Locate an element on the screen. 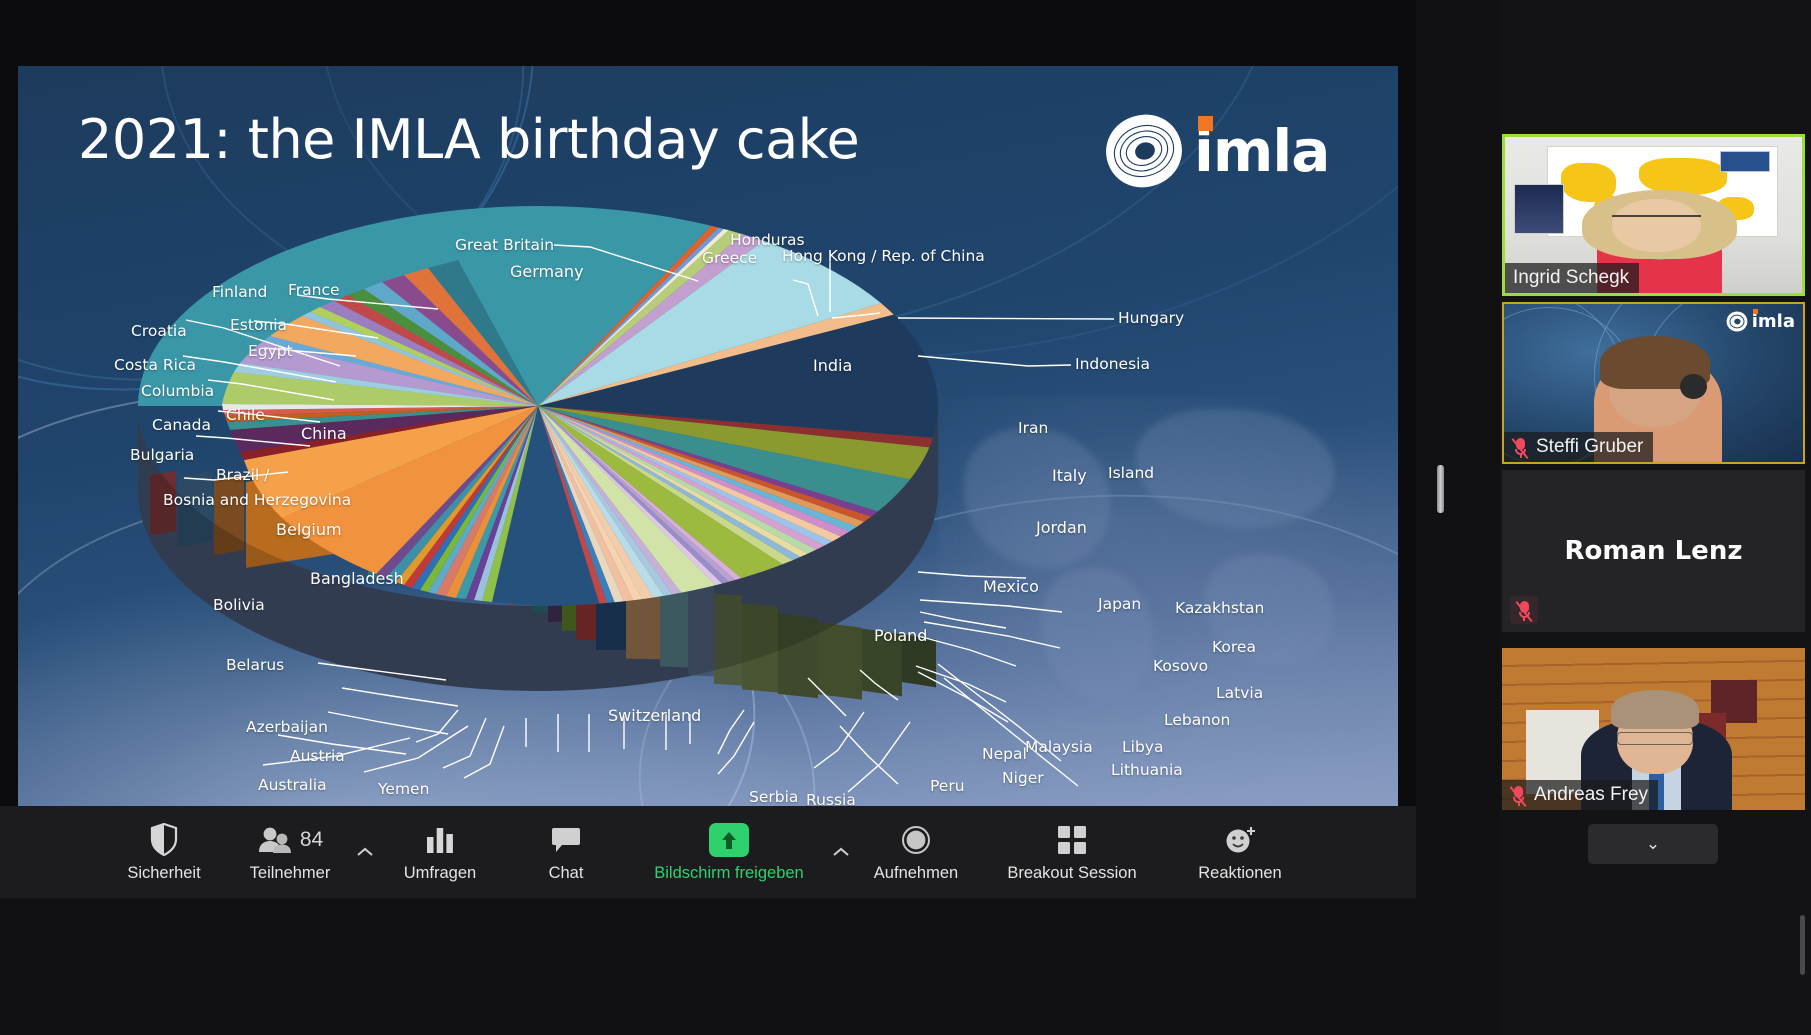 The width and height of the screenshot is (1811, 1035). imla-wordmark-text: imla is located at coordinates (1773, 320).